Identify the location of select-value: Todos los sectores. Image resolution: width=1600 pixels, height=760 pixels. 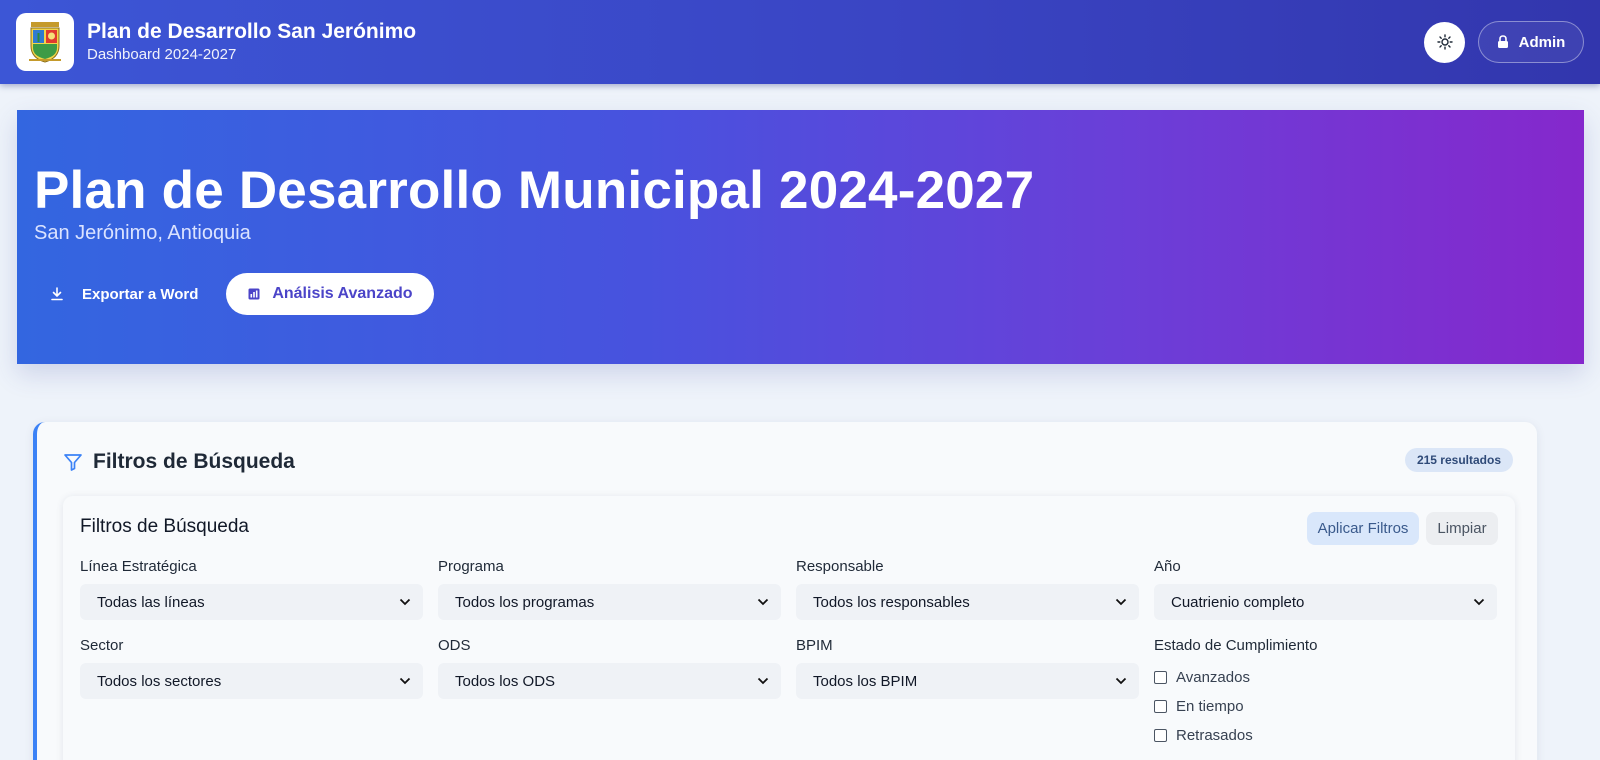
(159, 681).